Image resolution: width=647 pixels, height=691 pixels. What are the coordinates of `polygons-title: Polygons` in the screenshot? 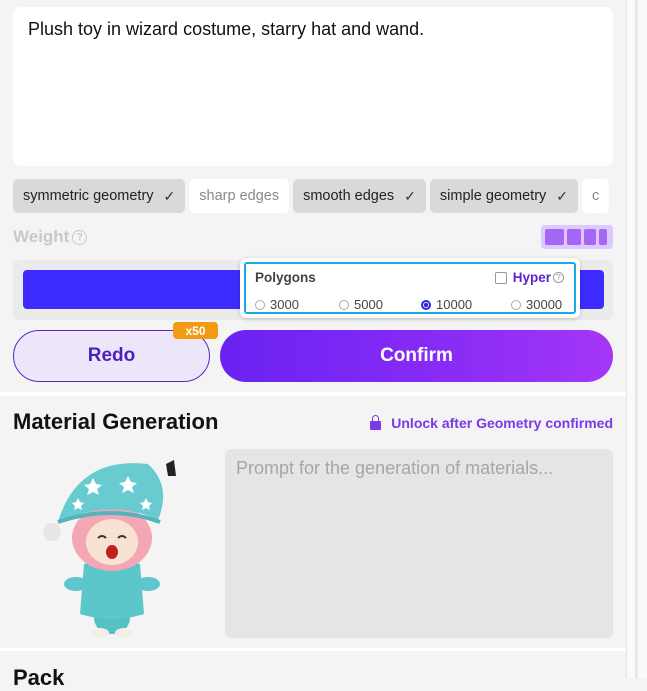 It's located at (285, 277).